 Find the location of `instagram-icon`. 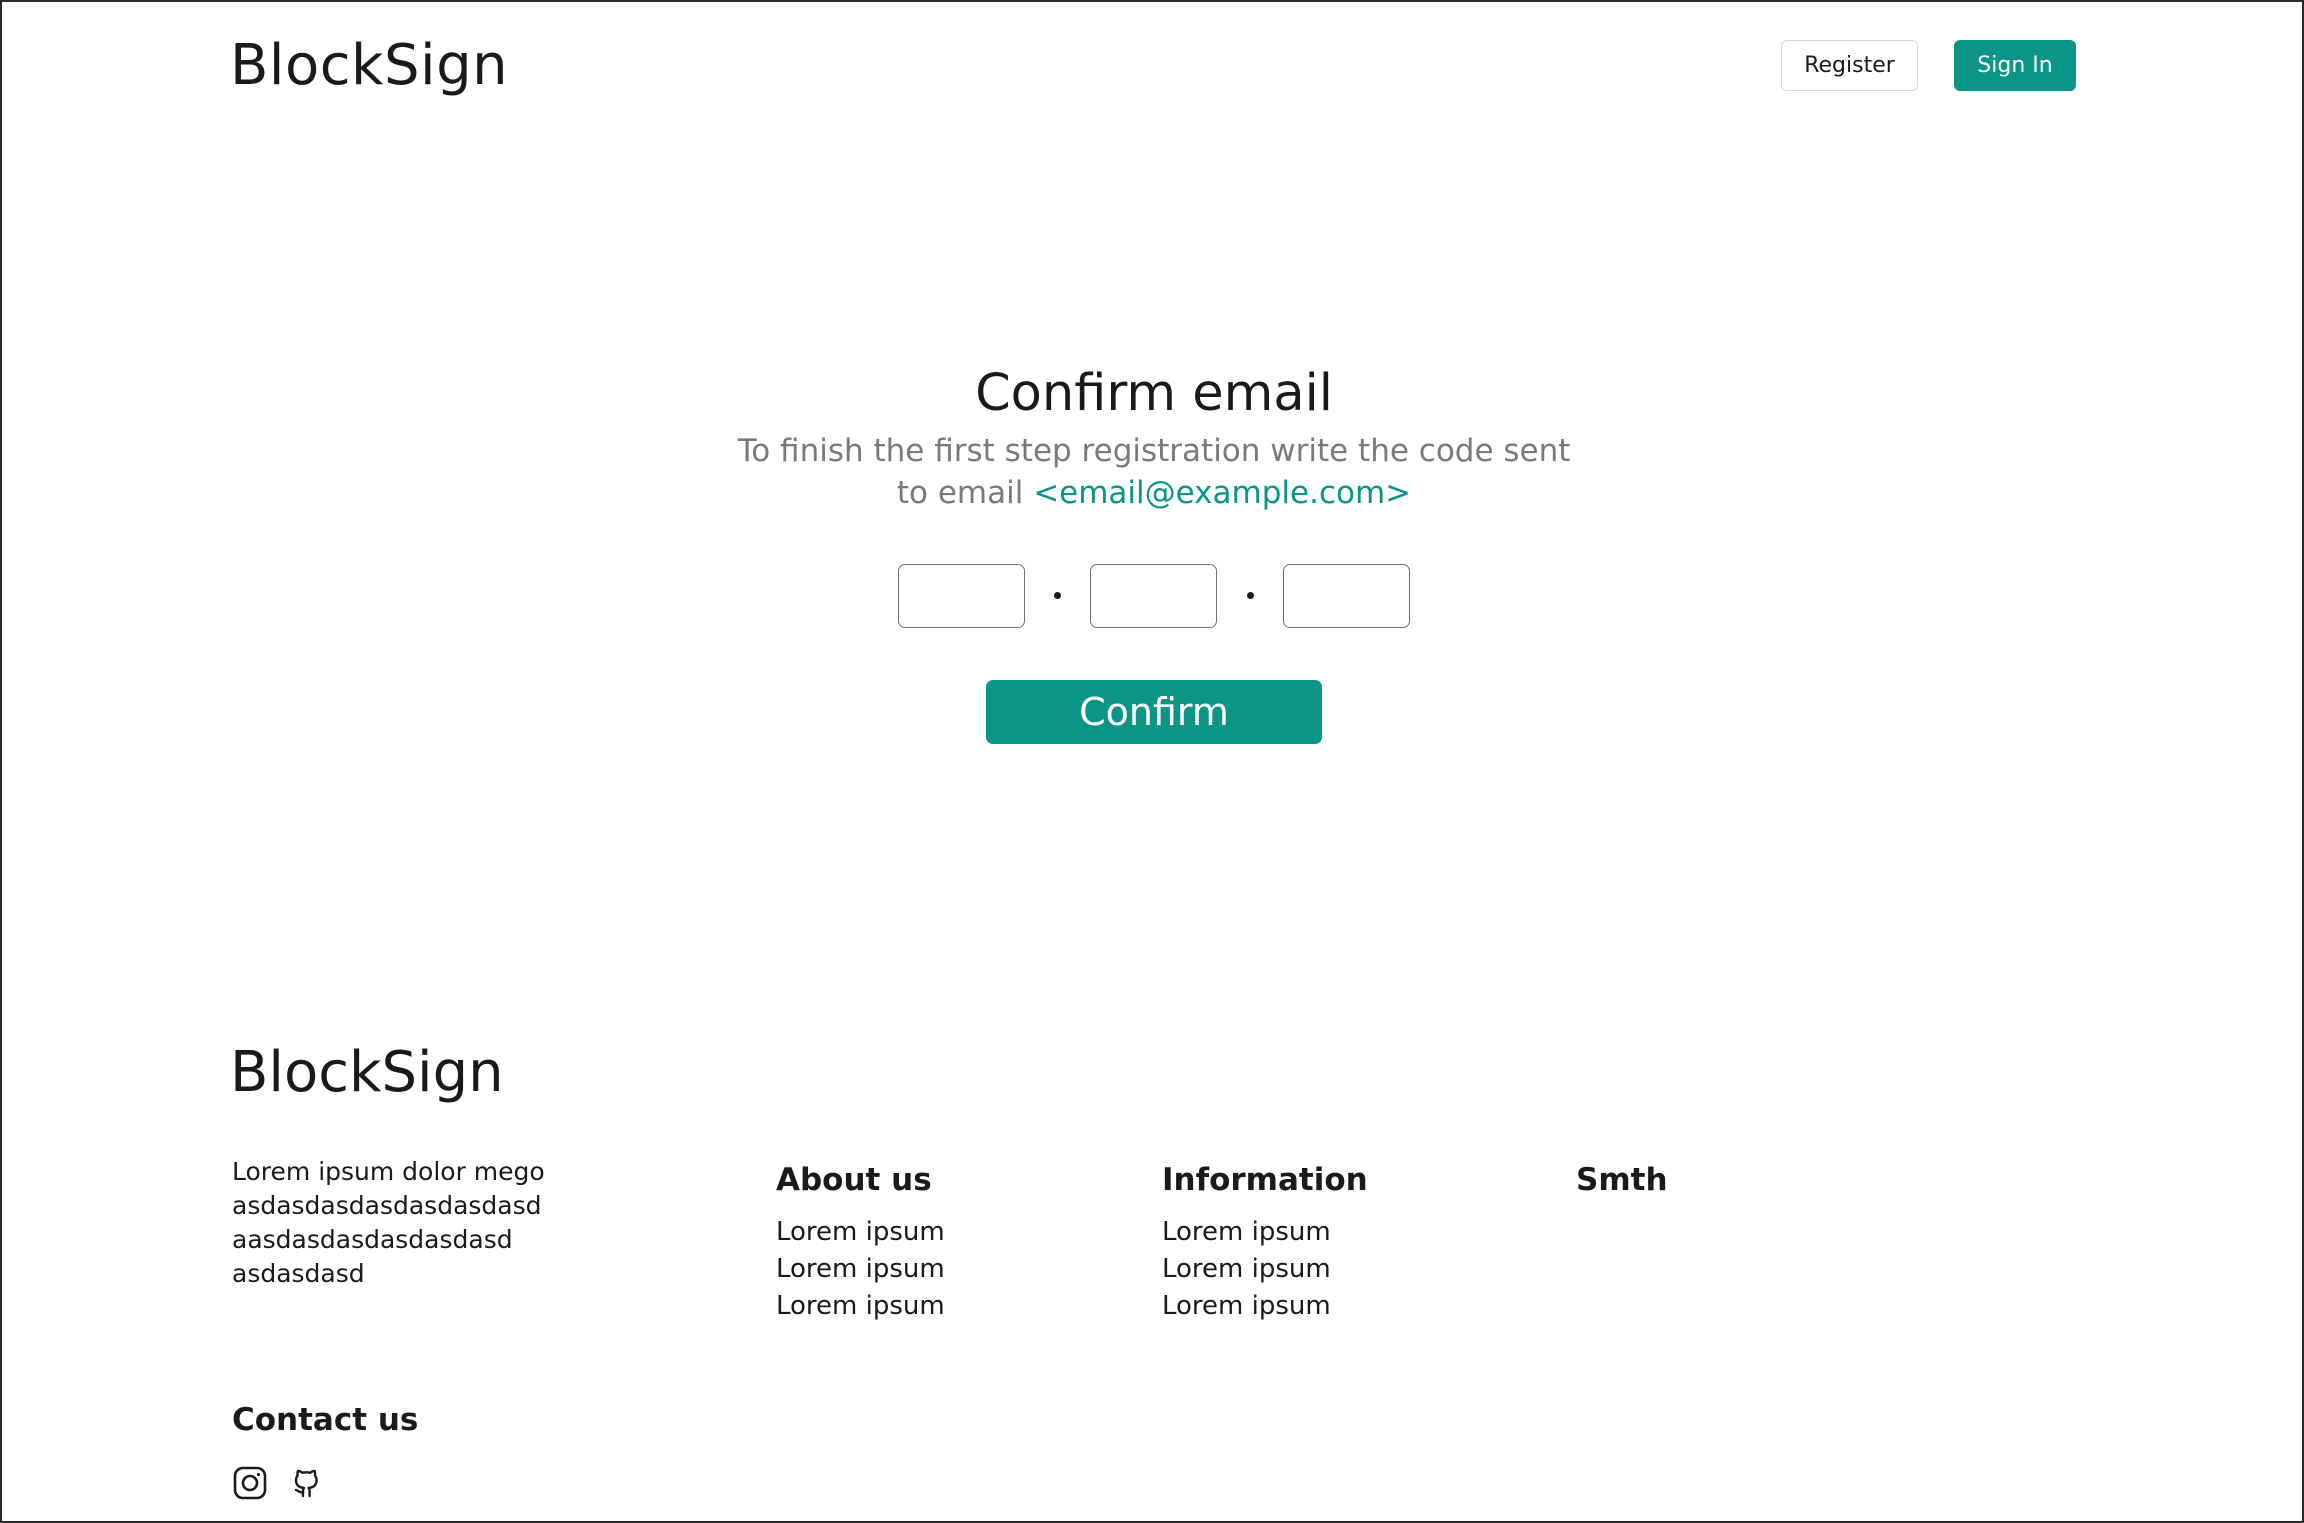

instagram-icon is located at coordinates (250, 1483).